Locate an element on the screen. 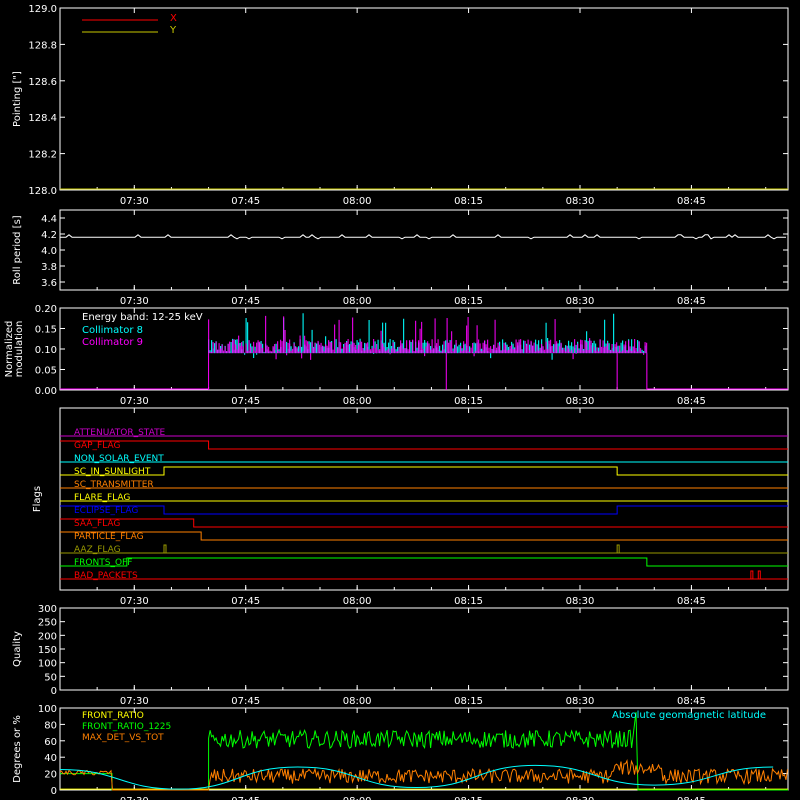 Image resolution: width=800 pixels, height=800 pixels. flag-trace-aaz-flag is located at coordinates (424, 549).